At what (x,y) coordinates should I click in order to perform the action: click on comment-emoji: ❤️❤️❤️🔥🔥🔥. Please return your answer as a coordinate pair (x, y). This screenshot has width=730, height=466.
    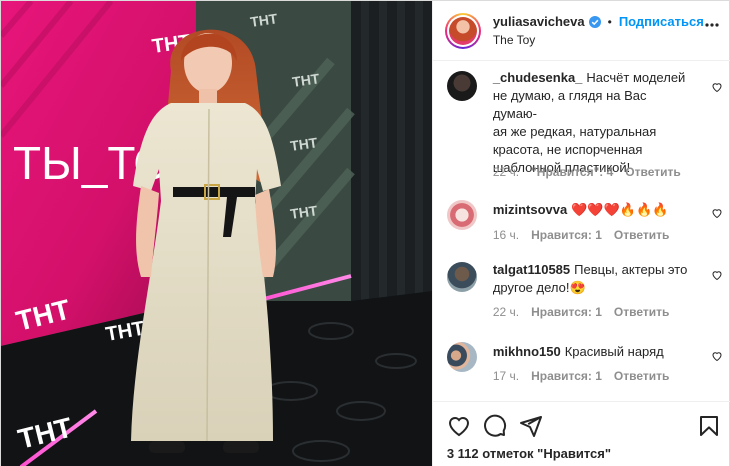
    Looking at the image, I should click on (620, 209).